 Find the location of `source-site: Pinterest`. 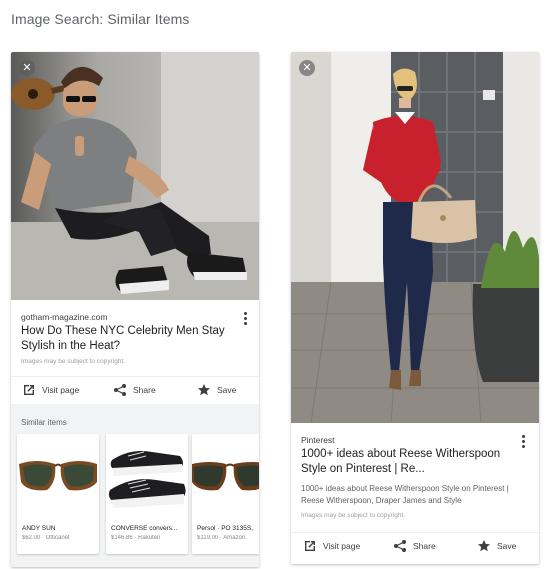

source-site: Pinterest is located at coordinates (318, 440).